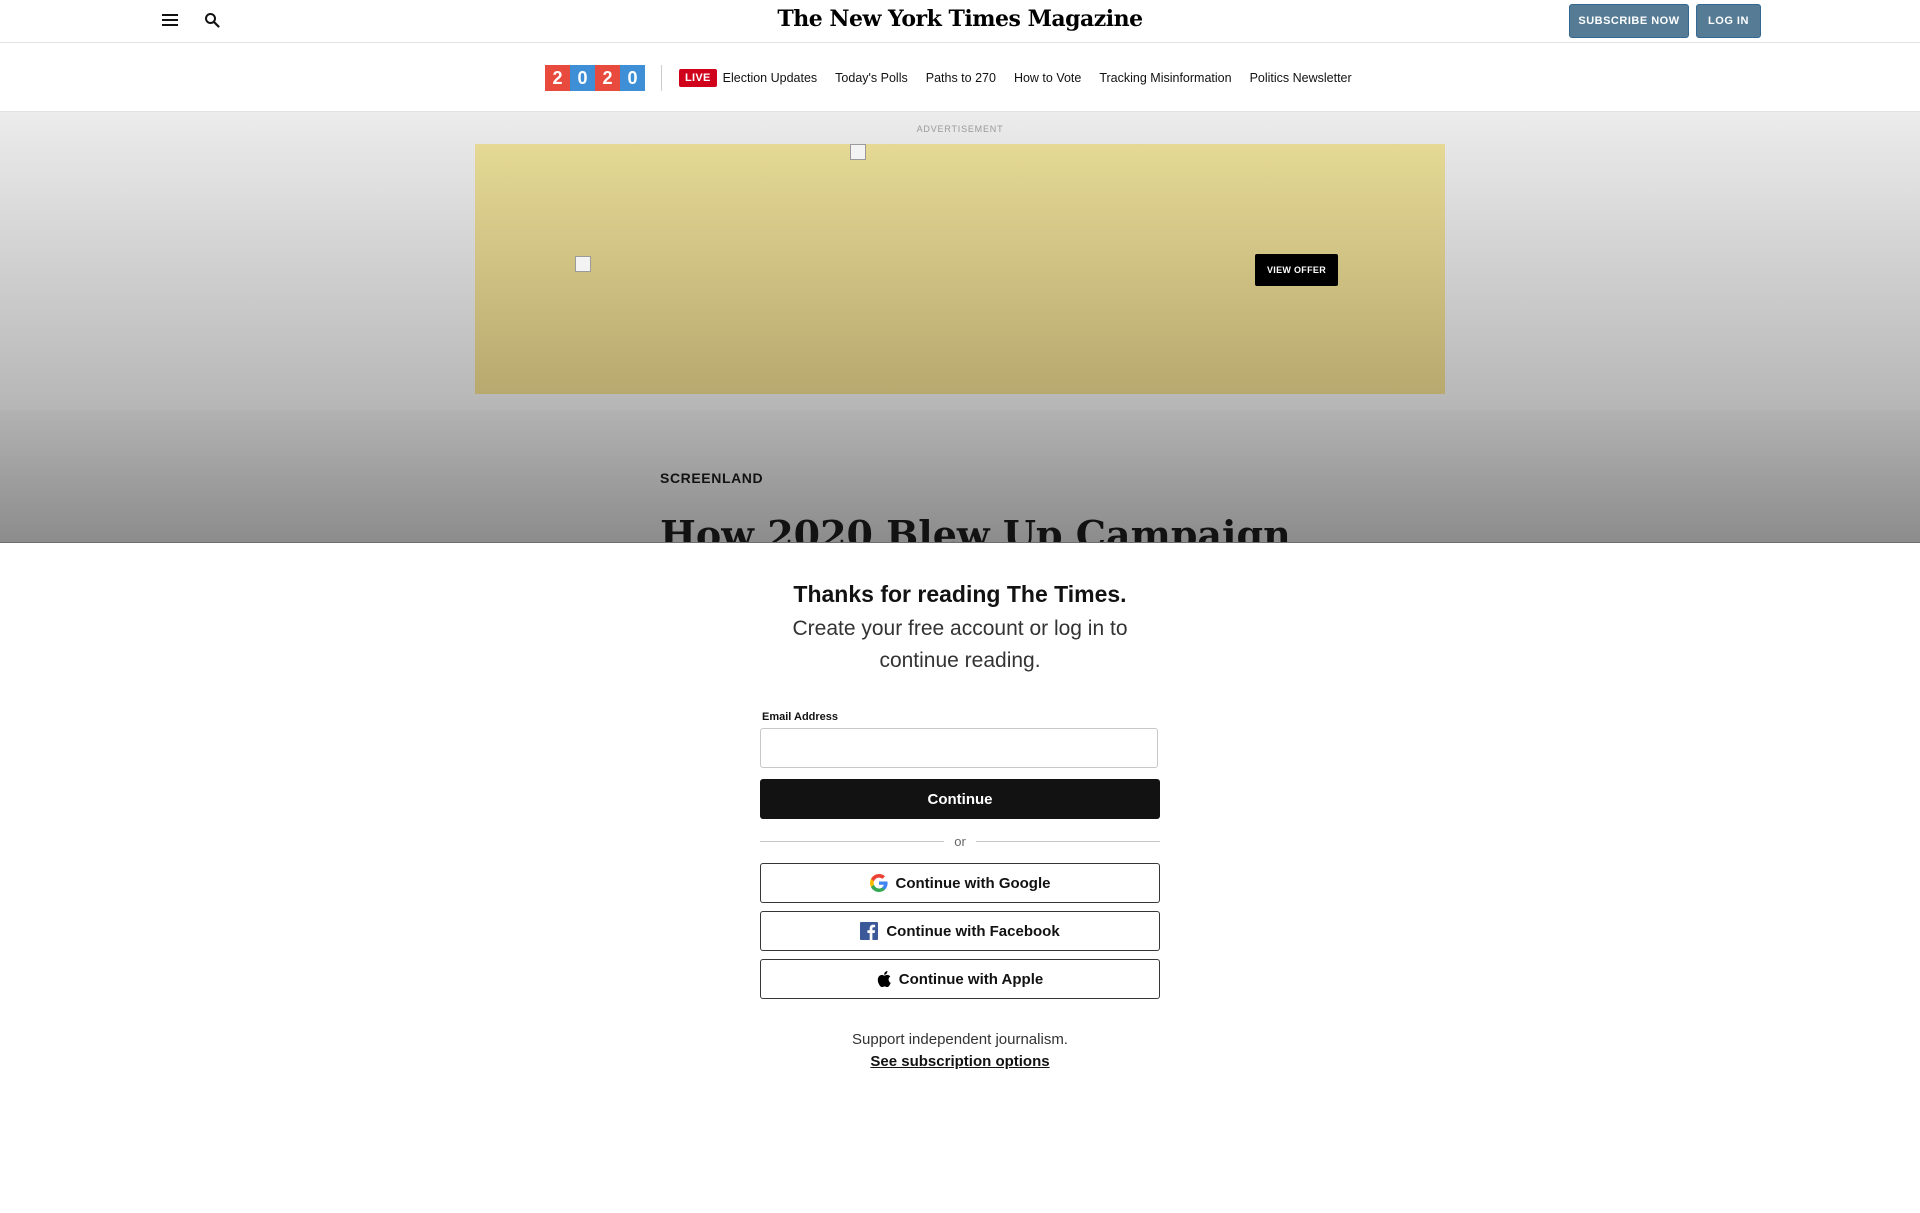 The image size is (1920, 1213). I want to click on continue-with-facebook-button: Continue with Facebook, so click(960, 931).